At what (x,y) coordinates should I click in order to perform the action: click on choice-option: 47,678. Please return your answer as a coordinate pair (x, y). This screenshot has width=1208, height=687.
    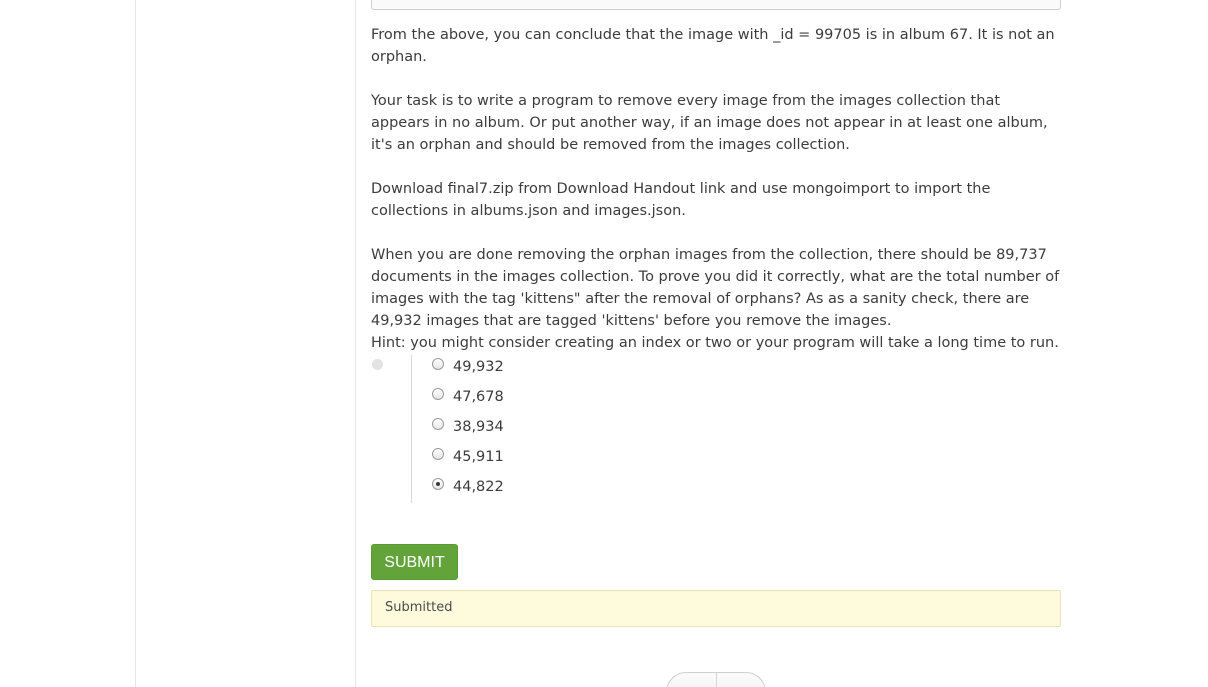
    Looking at the image, I should click on (530, 400).